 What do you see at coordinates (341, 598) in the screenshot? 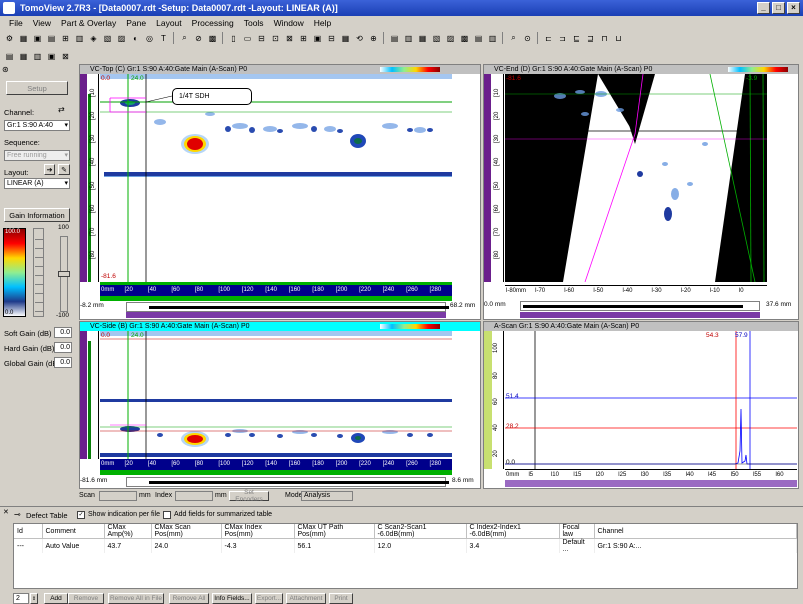
I see `print-button: Print` at bounding box center [341, 598].